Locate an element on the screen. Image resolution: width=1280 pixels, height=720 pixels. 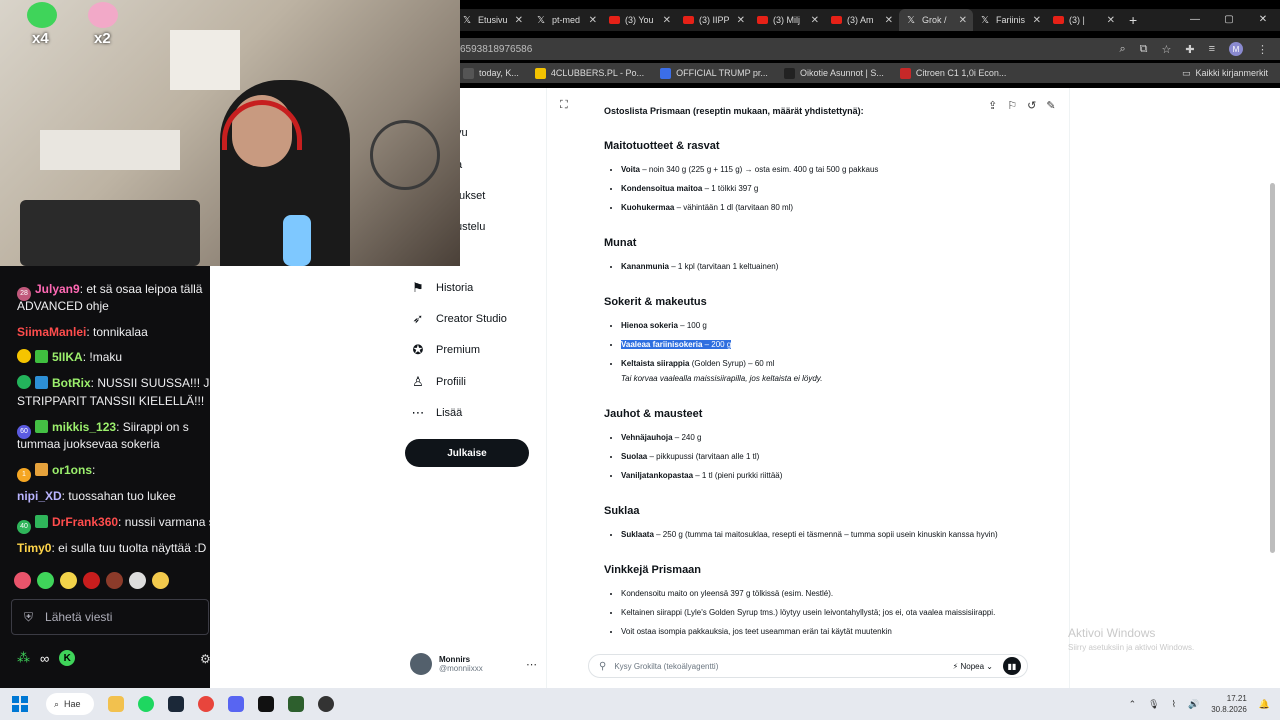
chat-username: BotRix is located at coordinates (71, 383).